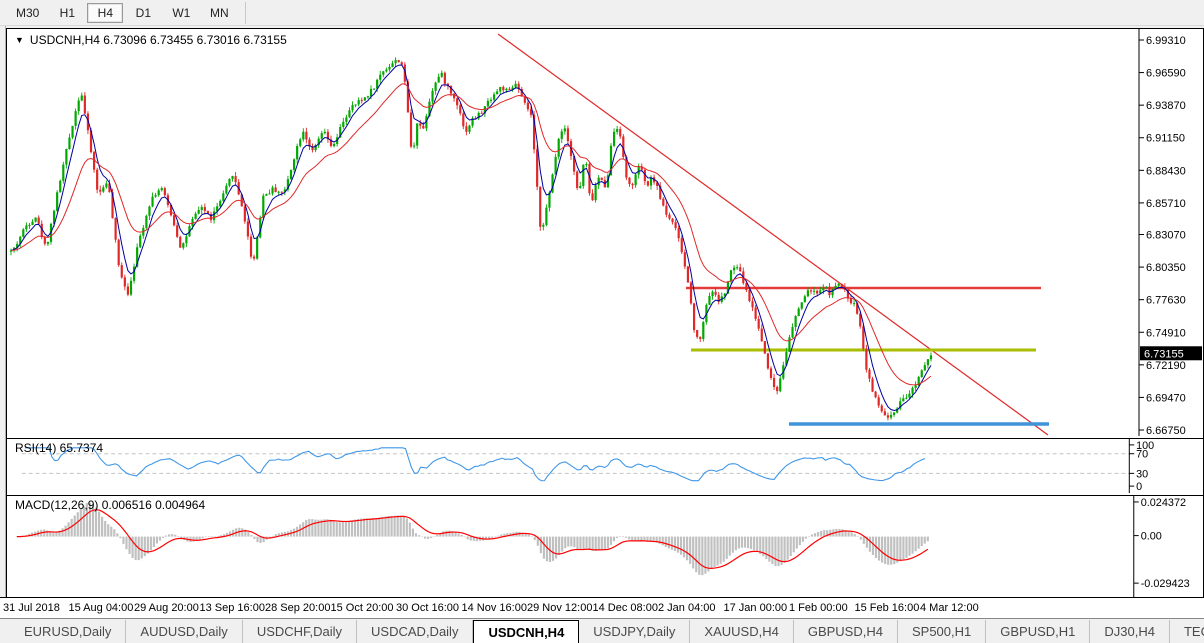 This screenshot has width=1204, height=643. Describe the element at coordinates (31, 608) in the screenshot. I see `date-axis-label: 31 Jul 2018` at that location.